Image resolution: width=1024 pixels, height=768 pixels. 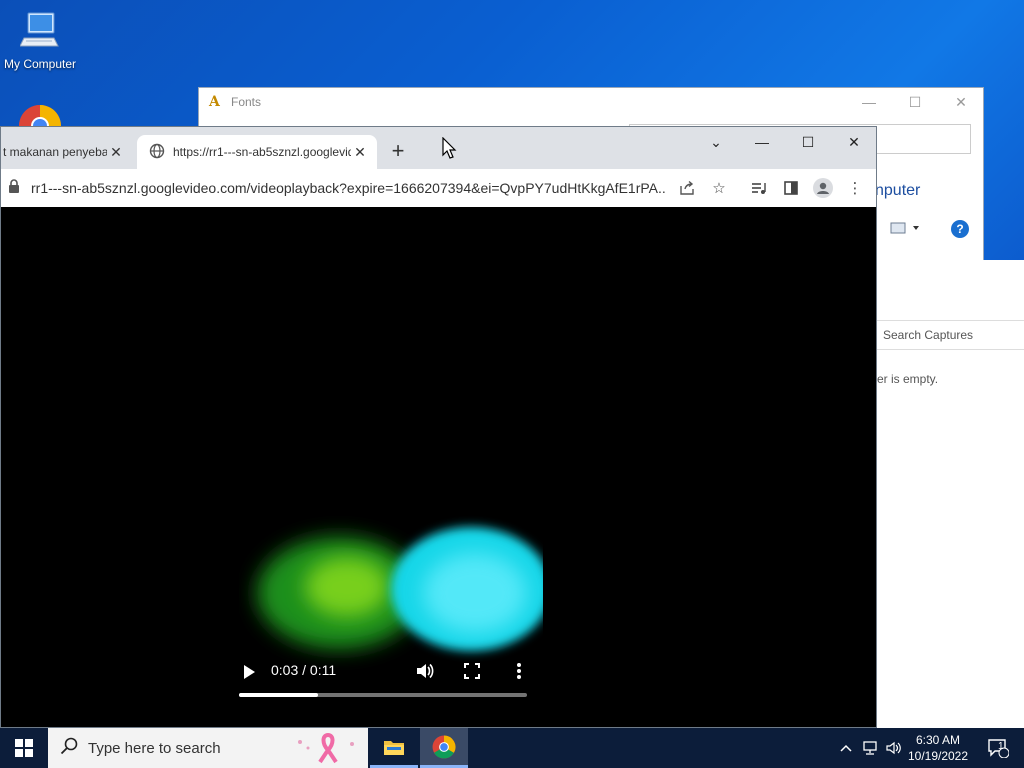 What do you see at coordinates (15, 188) in the screenshot?
I see `lock-icon` at bounding box center [15, 188].